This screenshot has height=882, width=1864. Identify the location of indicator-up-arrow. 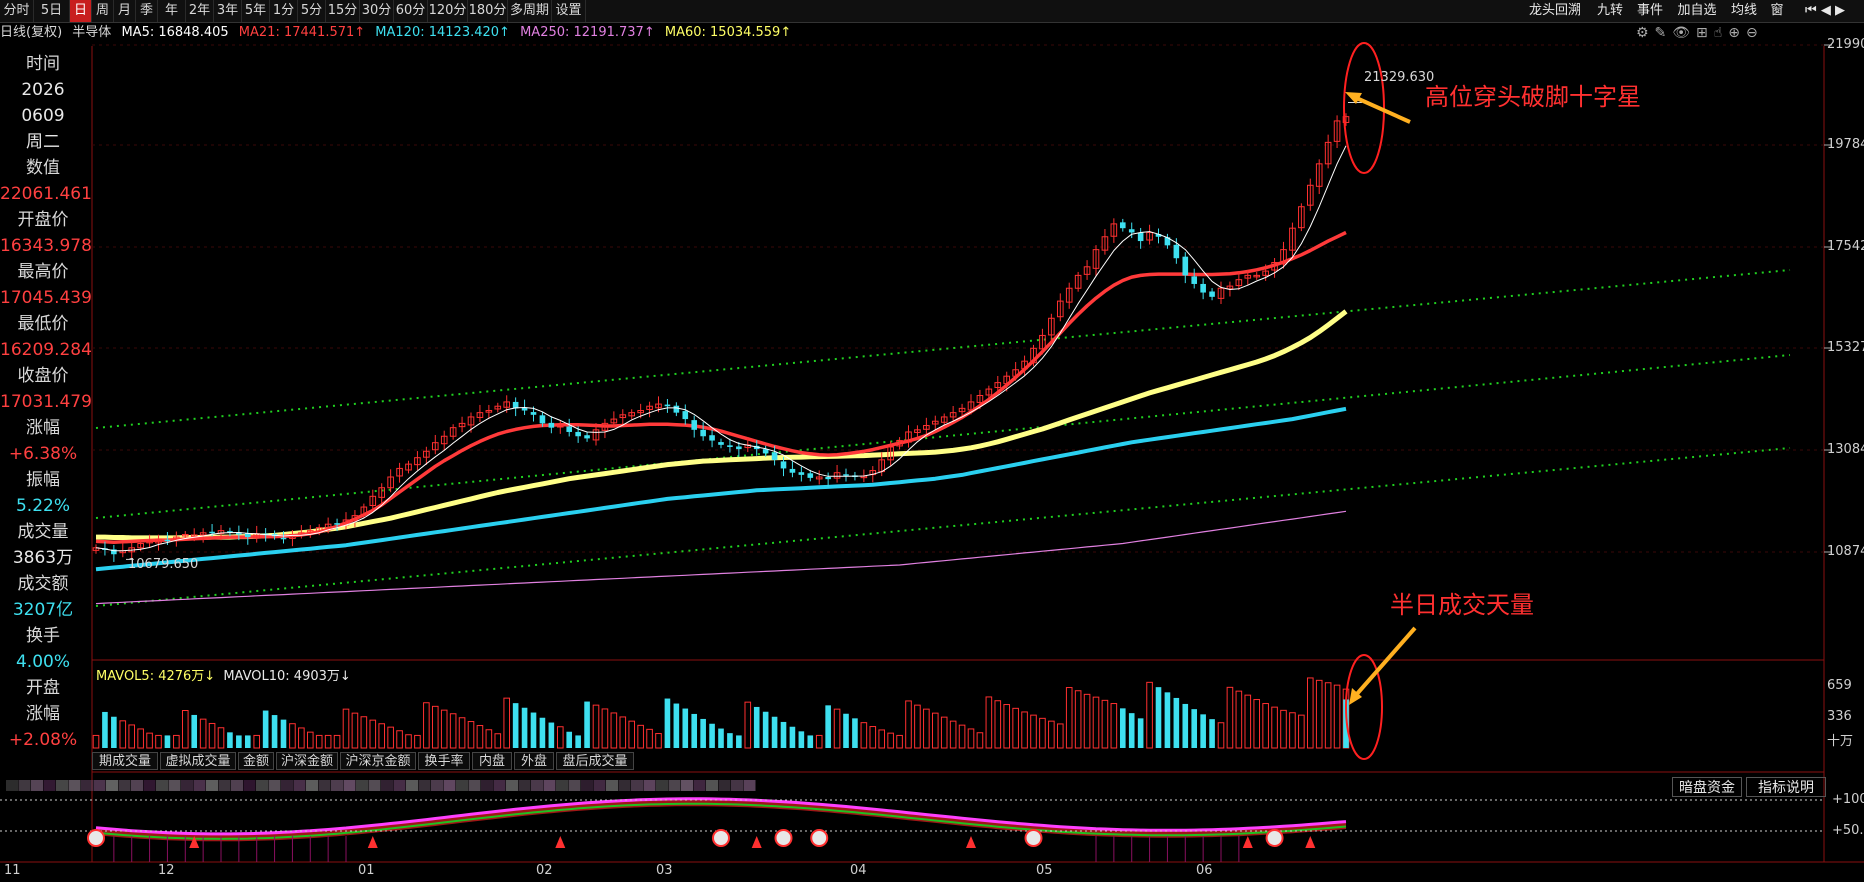
(756, 842).